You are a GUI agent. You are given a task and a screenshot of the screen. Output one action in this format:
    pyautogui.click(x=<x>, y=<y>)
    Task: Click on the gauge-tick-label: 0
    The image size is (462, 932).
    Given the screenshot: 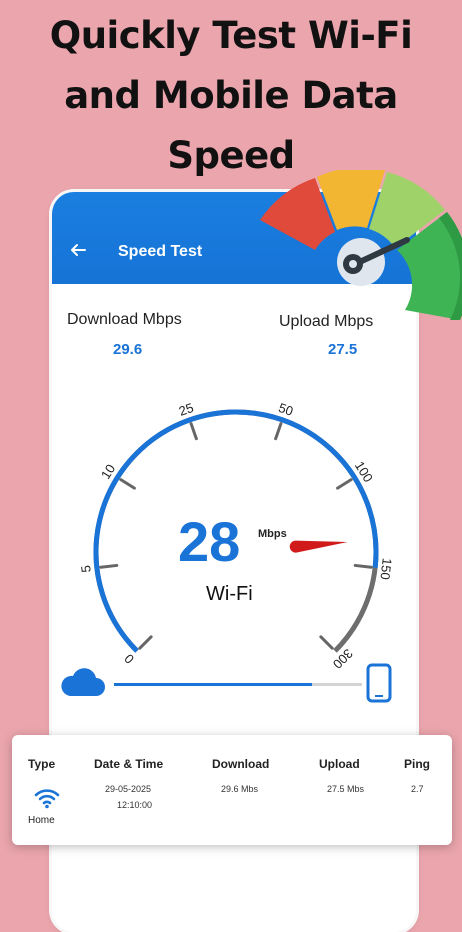 What is the action you would take?
    pyautogui.click(x=129, y=659)
    